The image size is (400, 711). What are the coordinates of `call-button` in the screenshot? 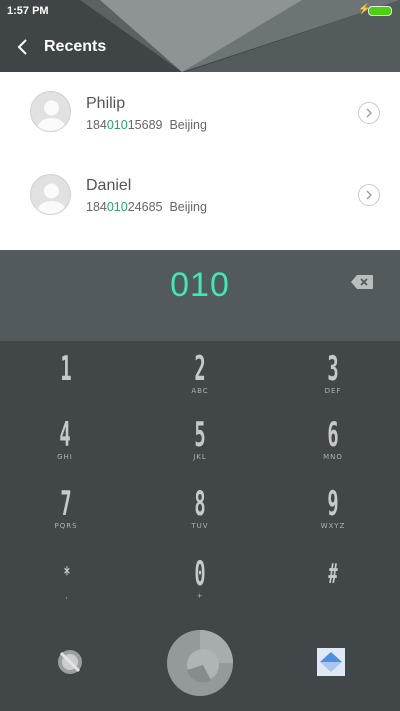 It's located at (200, 665).